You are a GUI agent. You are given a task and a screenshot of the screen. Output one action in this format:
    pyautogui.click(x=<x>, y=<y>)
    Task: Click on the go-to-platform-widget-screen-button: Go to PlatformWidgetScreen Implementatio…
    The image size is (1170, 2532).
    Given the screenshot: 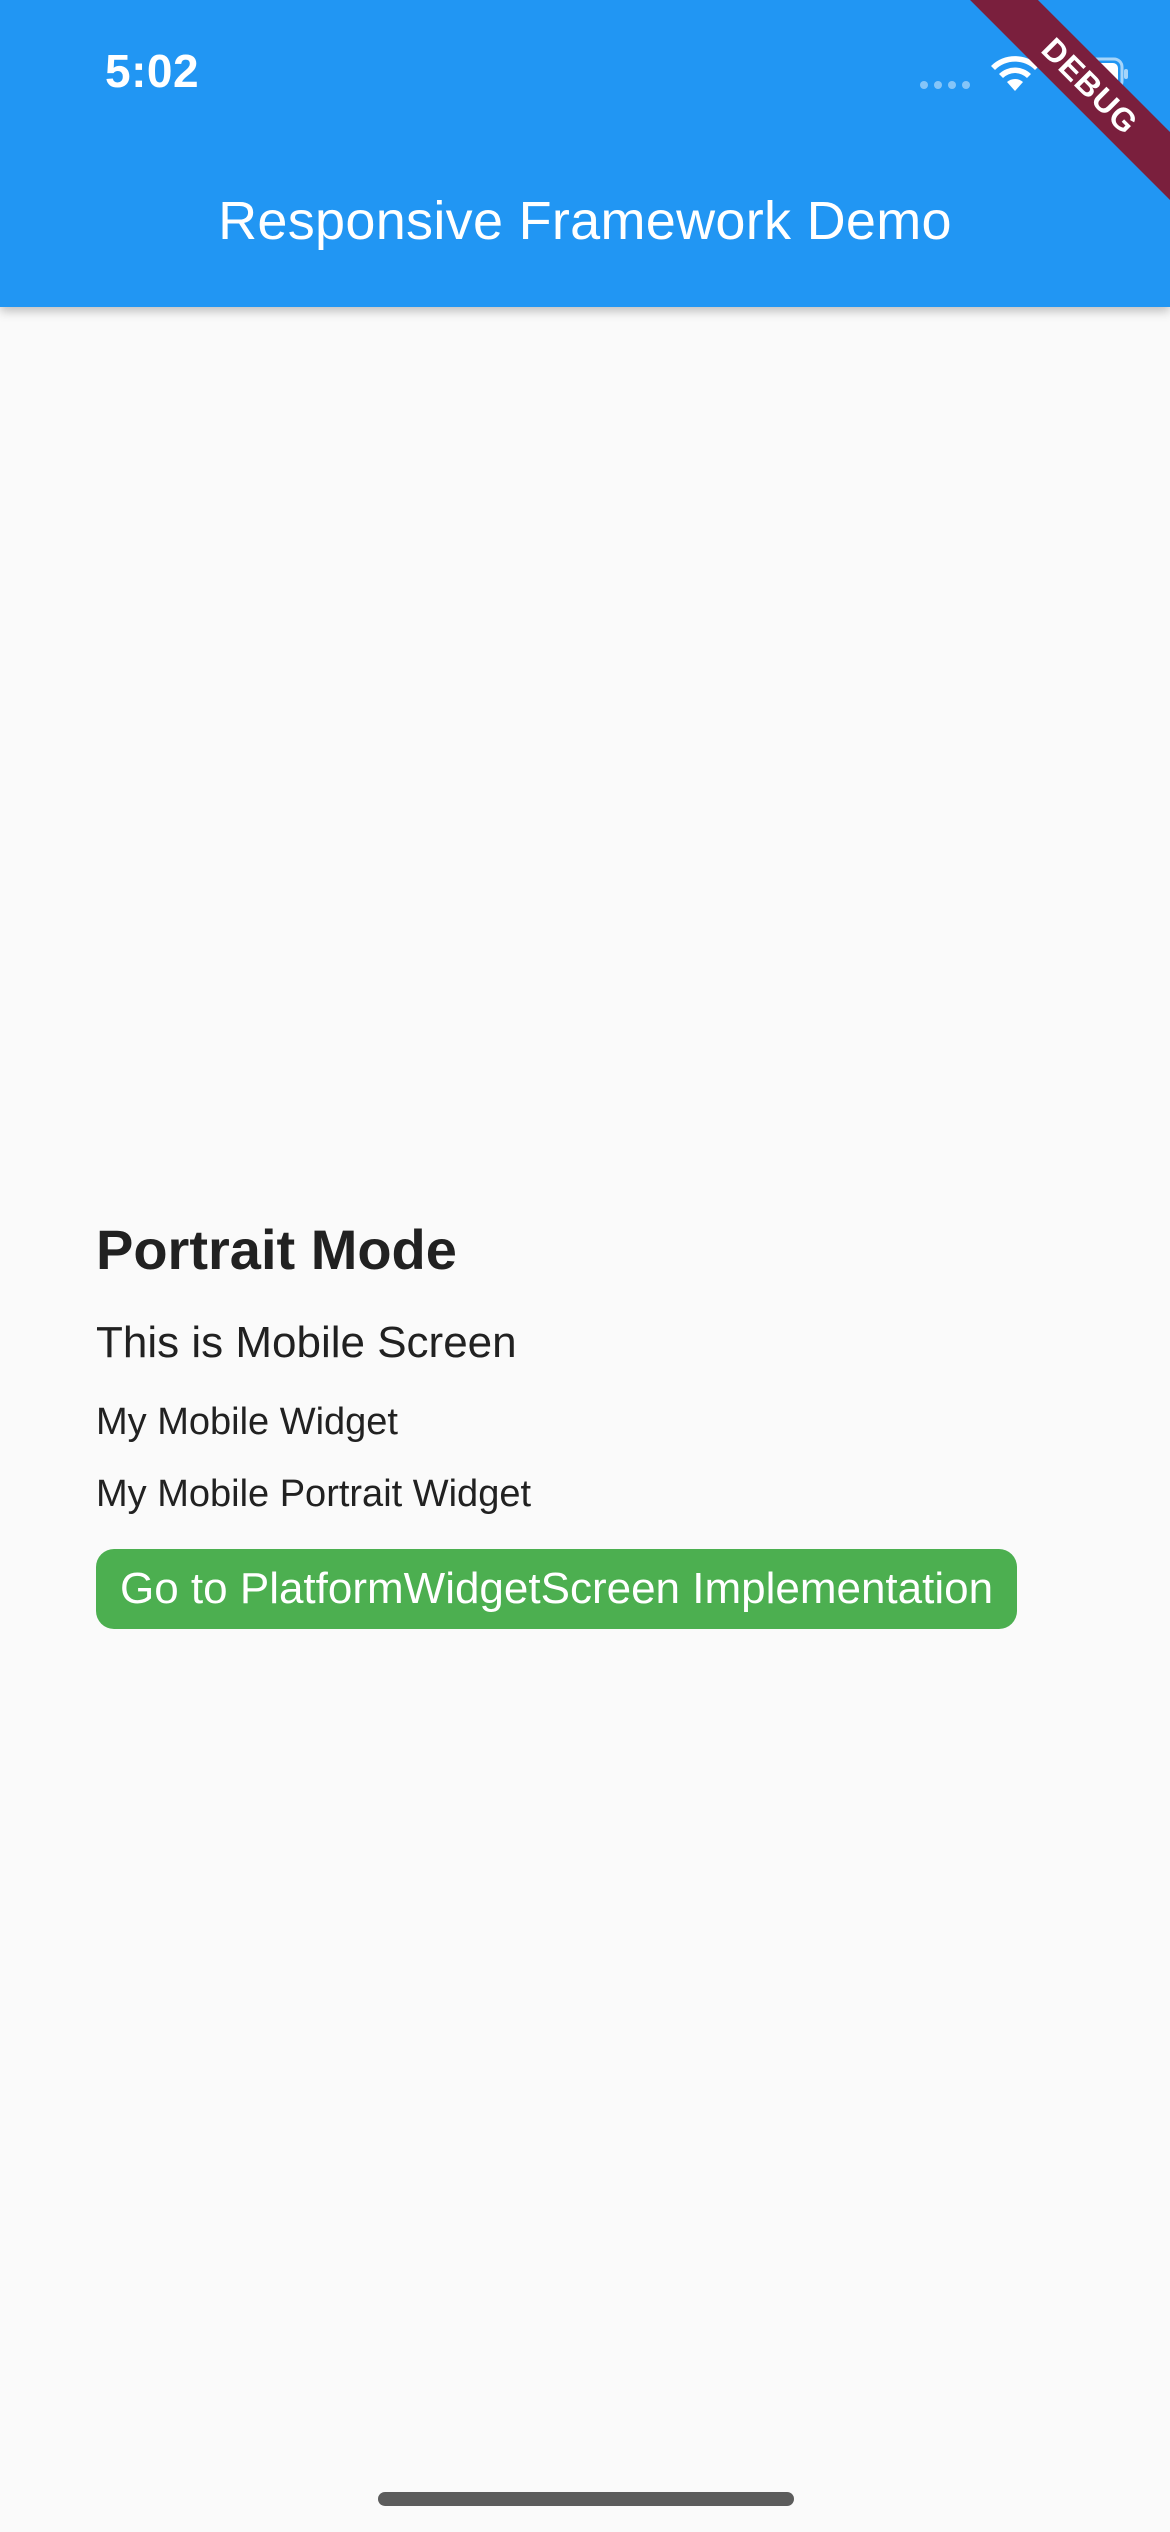 What is the action you would take?
    pyautogui.click(x=557, y=1589)
    